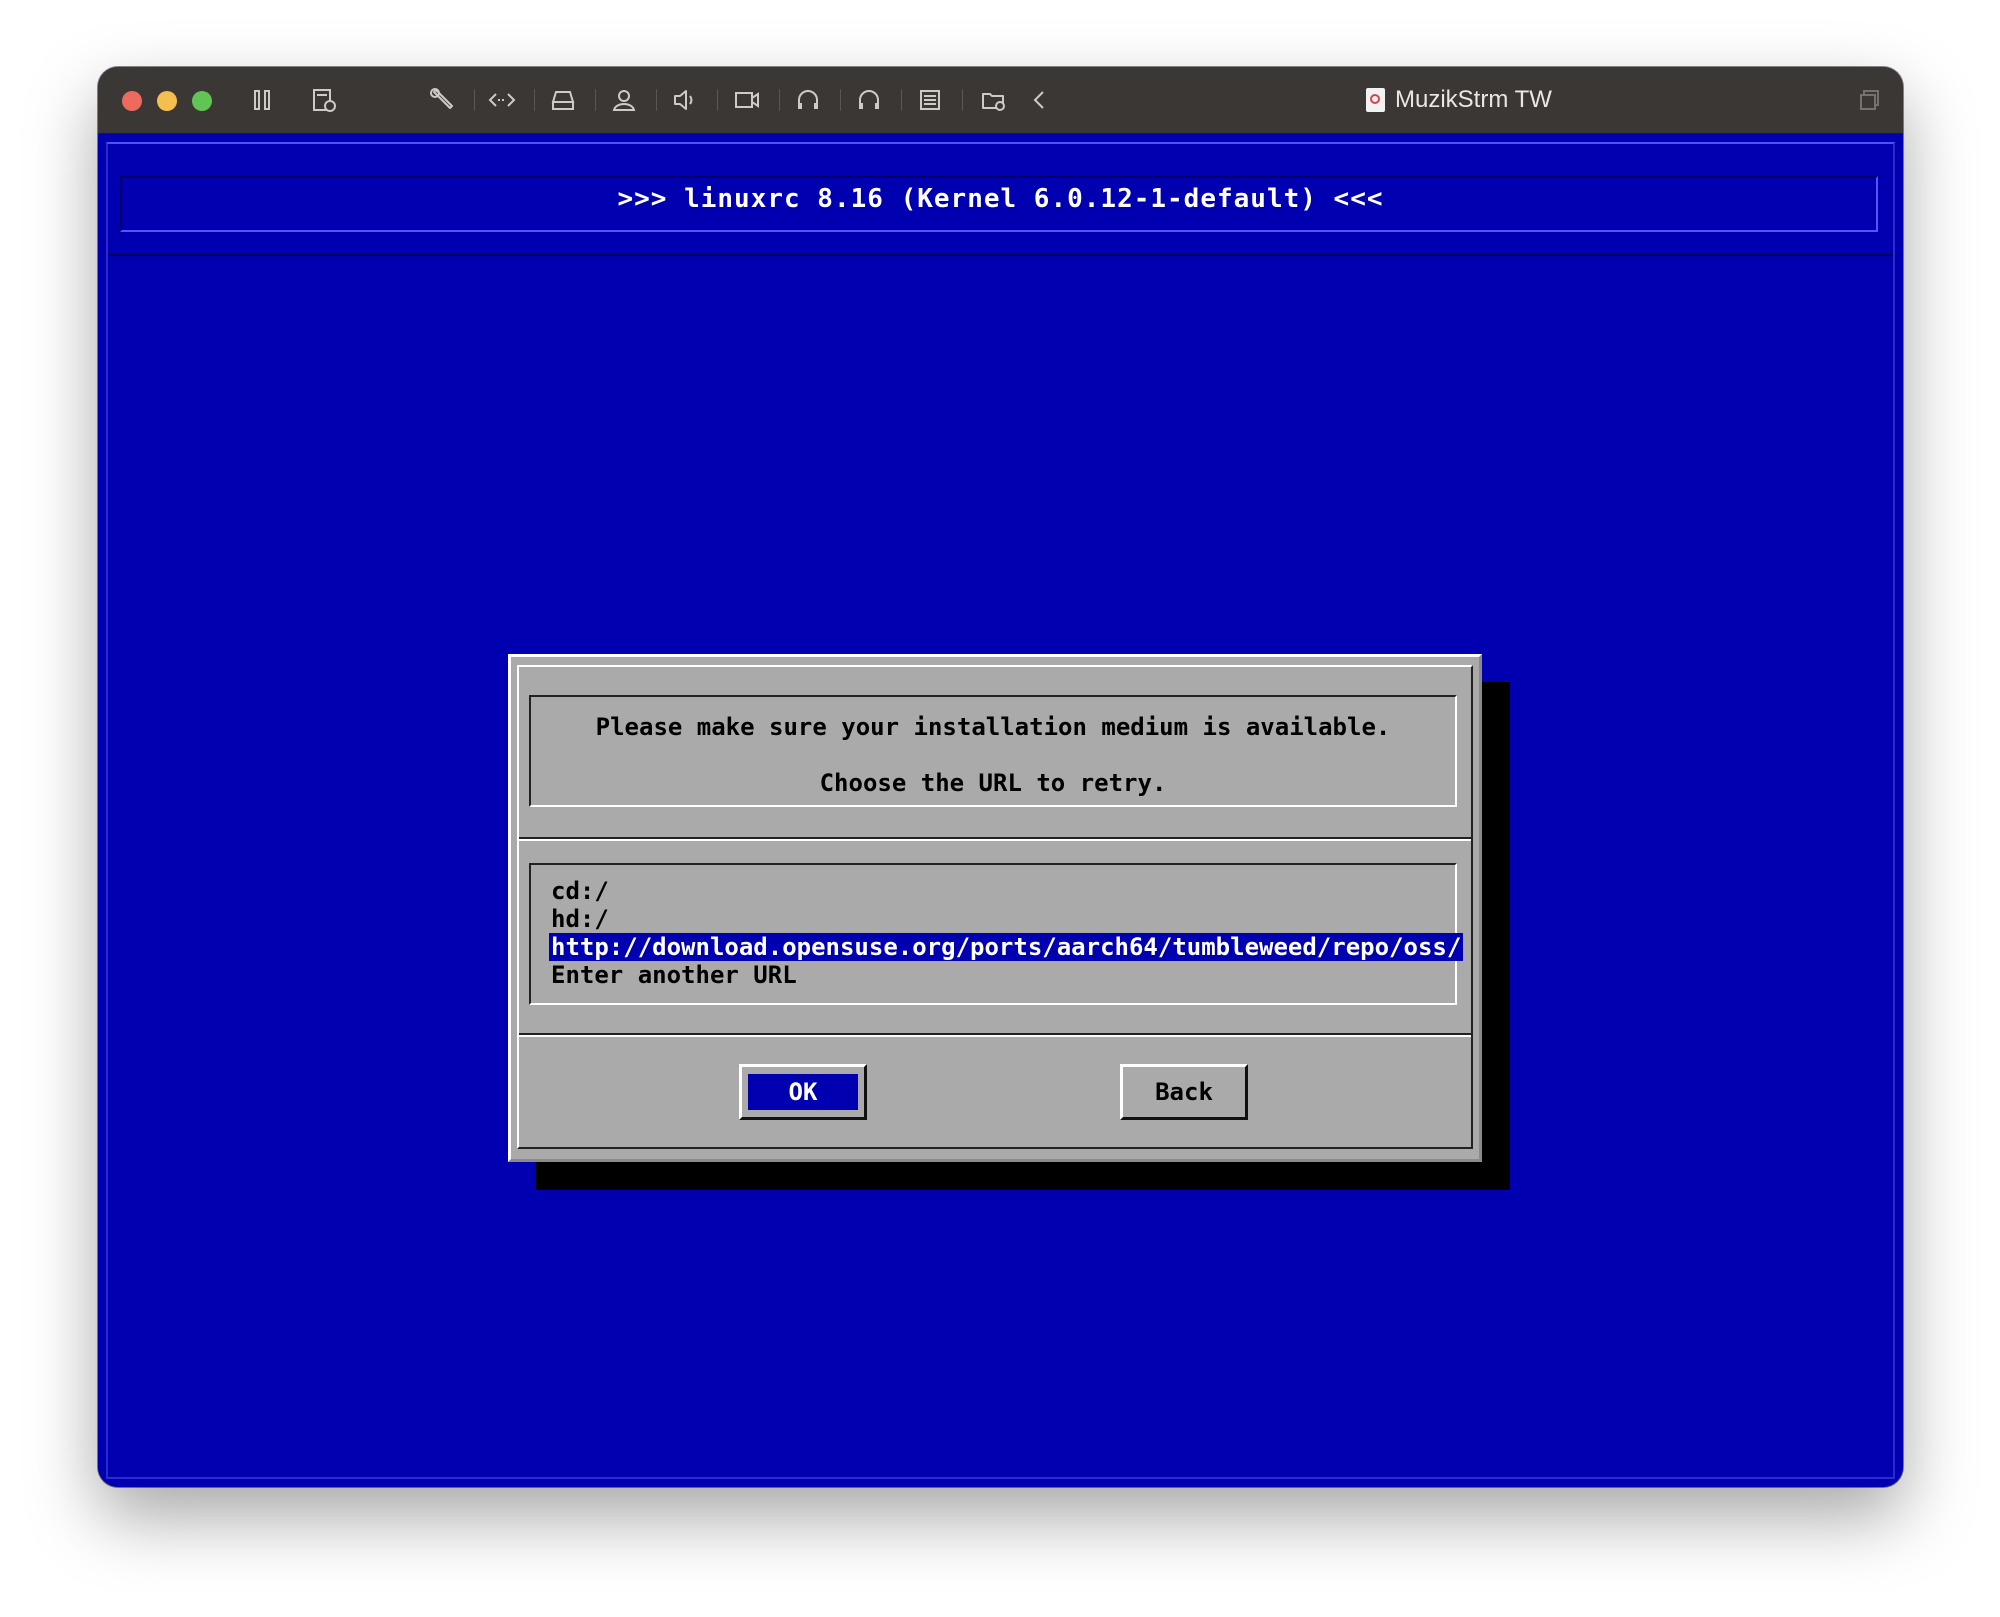 The width and height of the screenshot is (2000, 1617). What do you see at coordinates (624, 100) in the screenshot?
I see `user-icon` at bounding box center [624, 100].